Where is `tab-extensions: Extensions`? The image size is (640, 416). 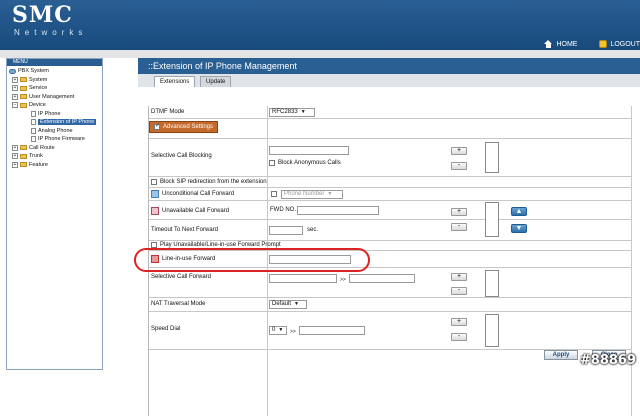
tab-extensions: Extensions is located at coordinates (175, 81).